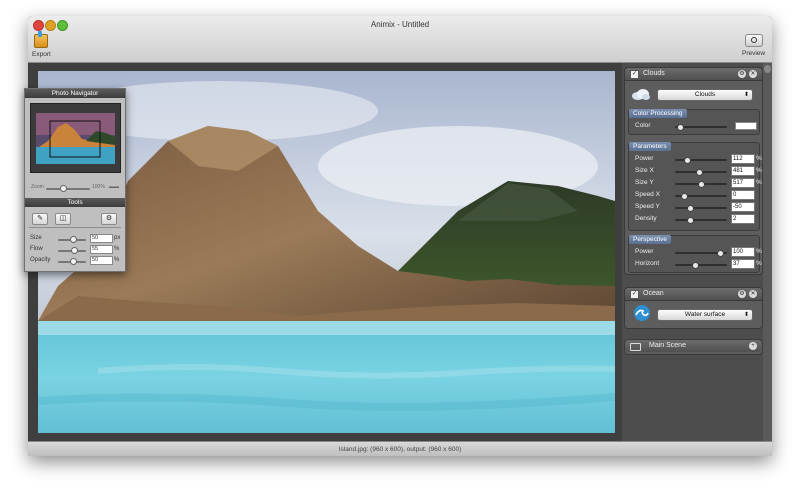 Image resolution: width=800 pixels, height=500 pixels. I want to click on perspective-row: Horizont 37%, so click(698, 264).